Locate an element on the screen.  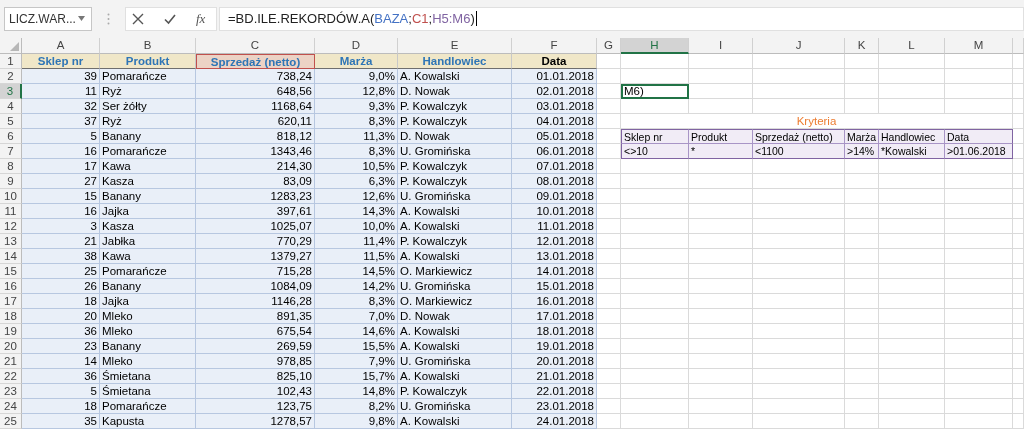
row-header: 20 is located at coordinates (11, 346).